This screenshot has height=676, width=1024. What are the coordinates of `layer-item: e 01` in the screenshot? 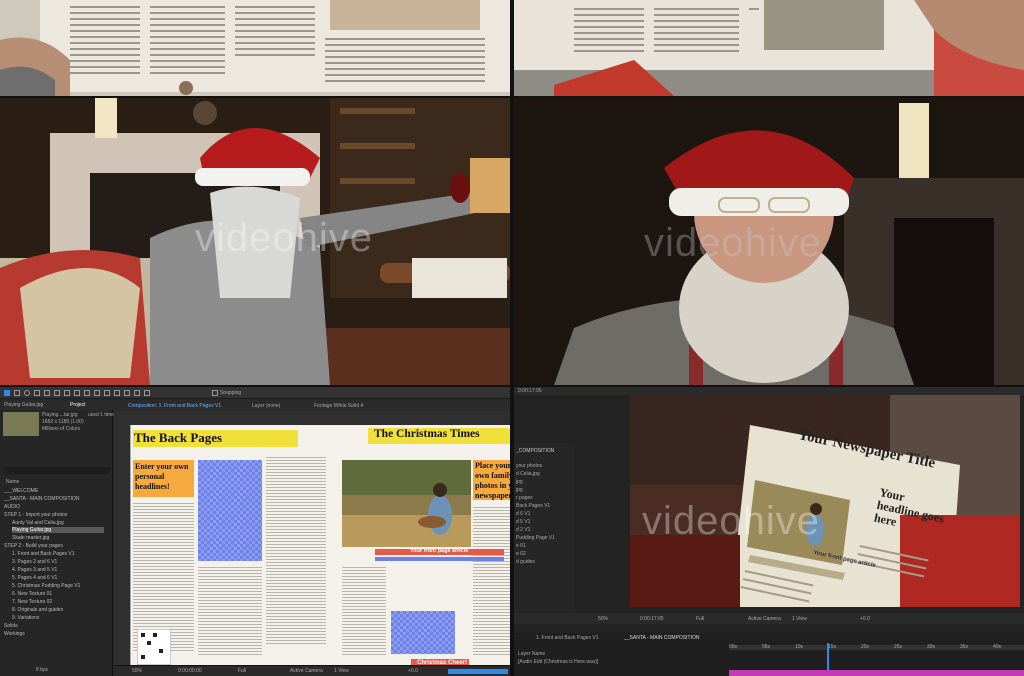 It's located at (521, 546).